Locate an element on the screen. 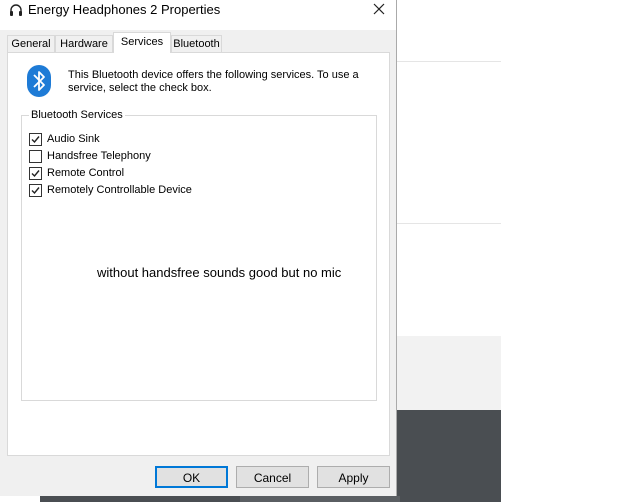 The height and width of the screenshot is (502, 630). service-audio-sink: Audio Sink is located at coordinates (64, 139).